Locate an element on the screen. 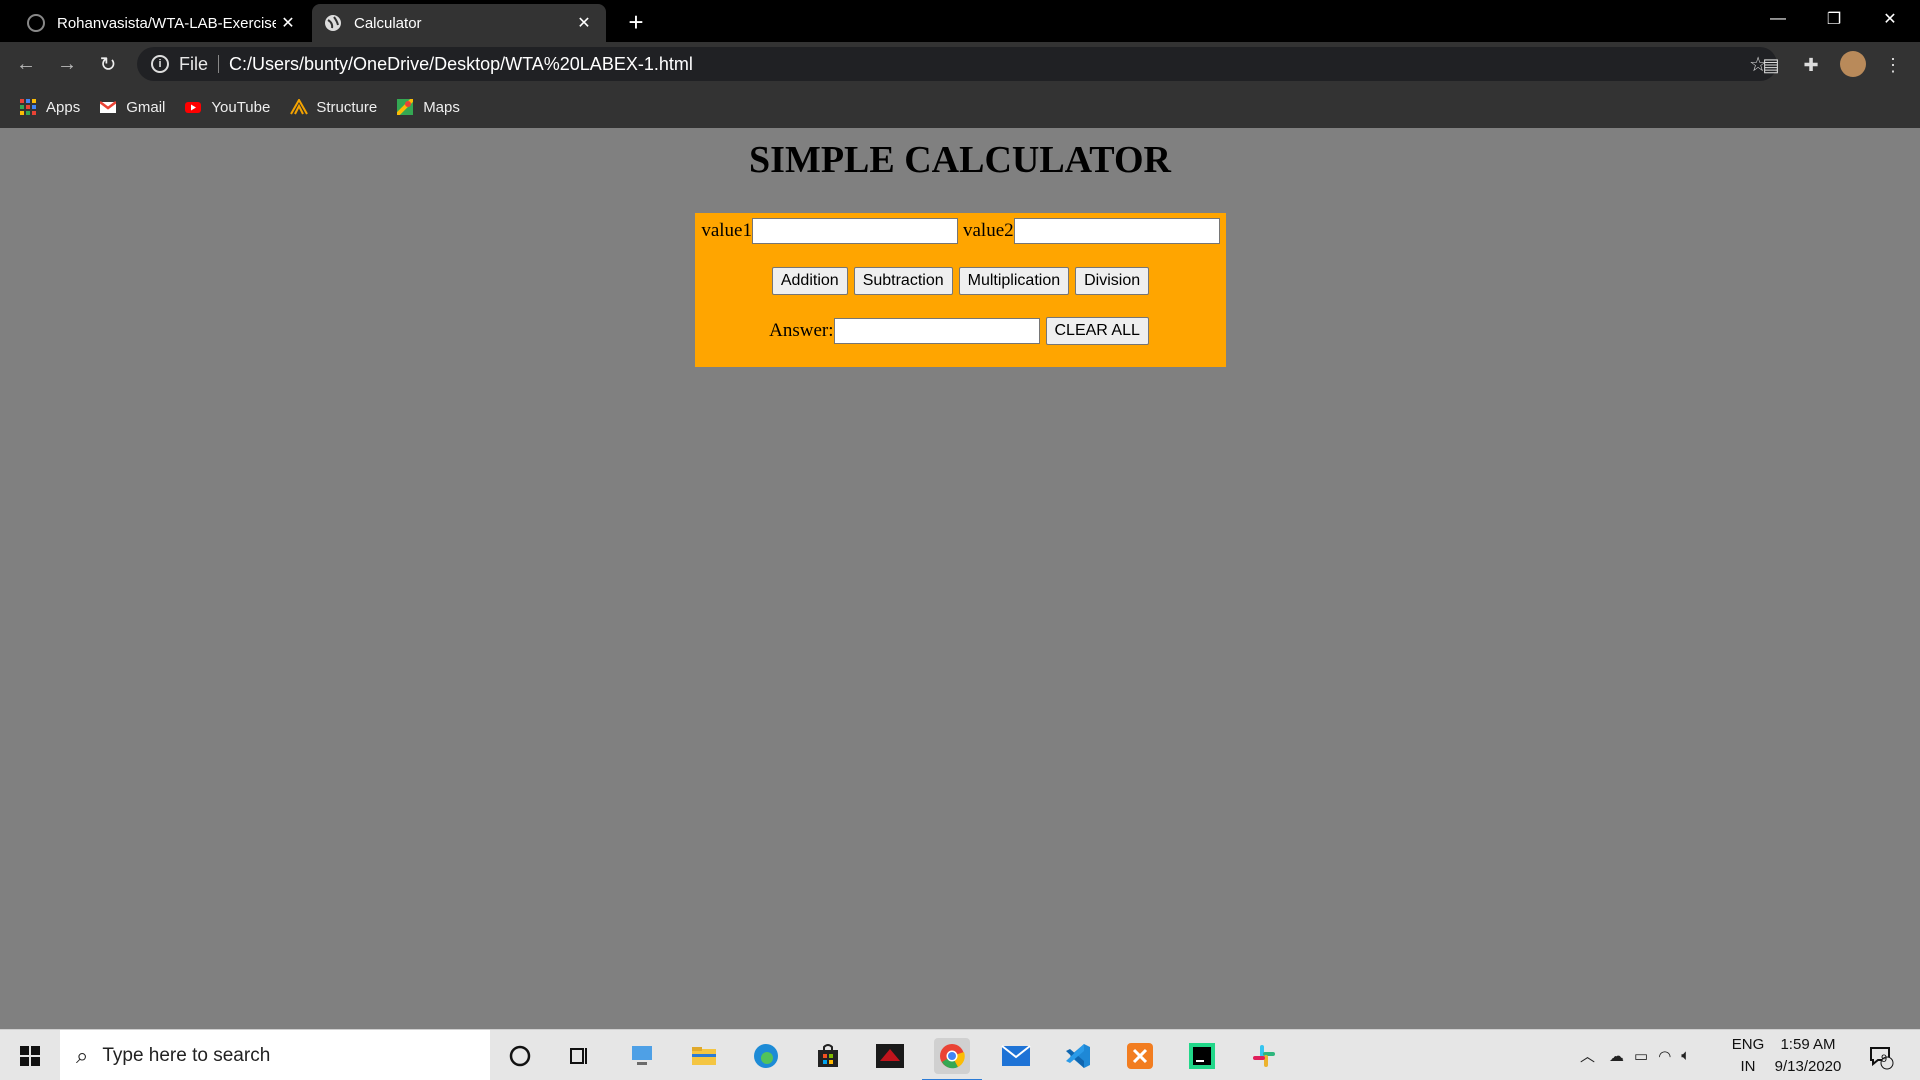  value2-label: value2 is located at coordinates (988, 230).